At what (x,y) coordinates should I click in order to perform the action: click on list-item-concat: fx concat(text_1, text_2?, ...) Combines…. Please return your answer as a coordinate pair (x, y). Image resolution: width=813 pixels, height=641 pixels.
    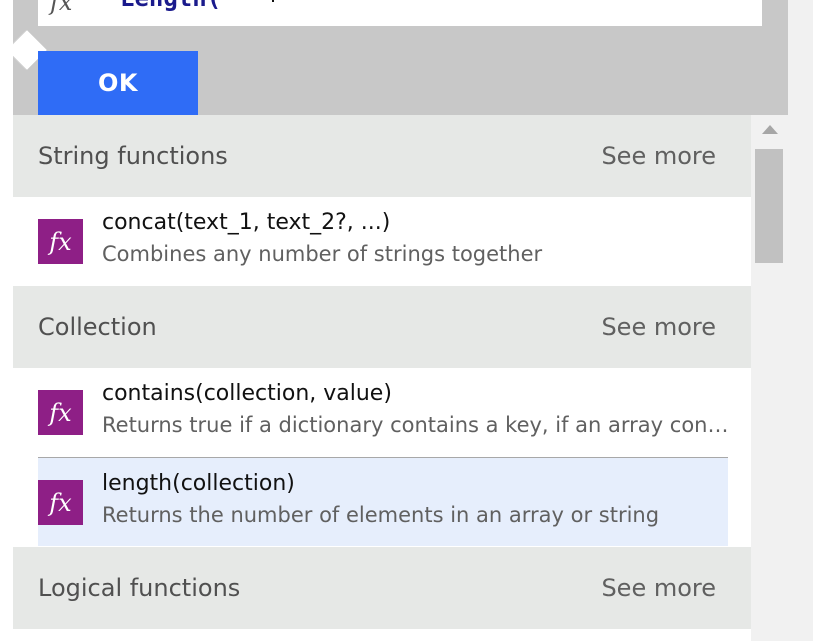
    Looking at the image, I should click on (383, 241).